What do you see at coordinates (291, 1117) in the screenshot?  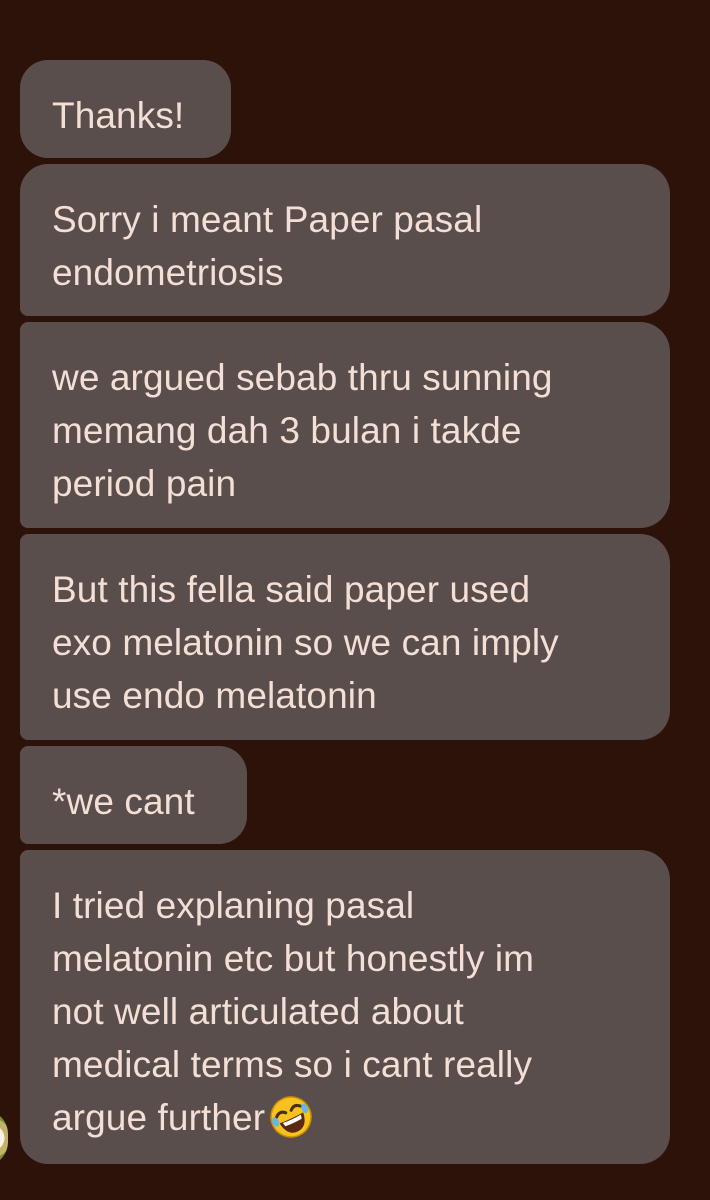 I see `rolling-on-floor-laughing-emoji-icon` at bounding box center [291, 1117].